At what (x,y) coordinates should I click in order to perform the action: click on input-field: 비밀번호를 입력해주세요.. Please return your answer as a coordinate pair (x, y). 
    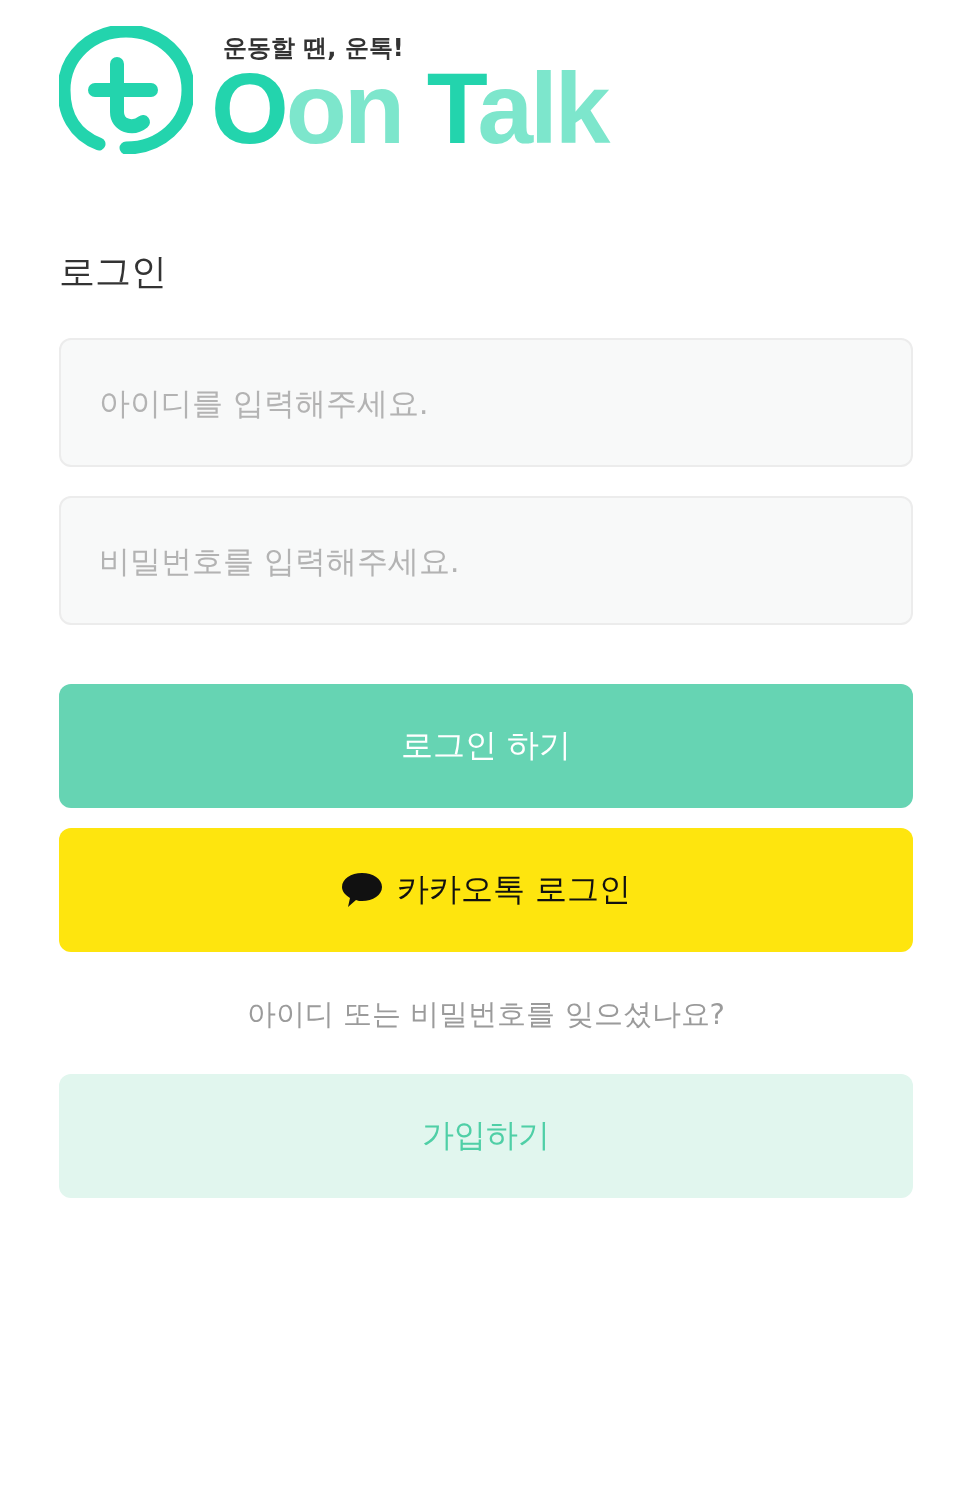
    Looking at the image, I should click on (486, 560).